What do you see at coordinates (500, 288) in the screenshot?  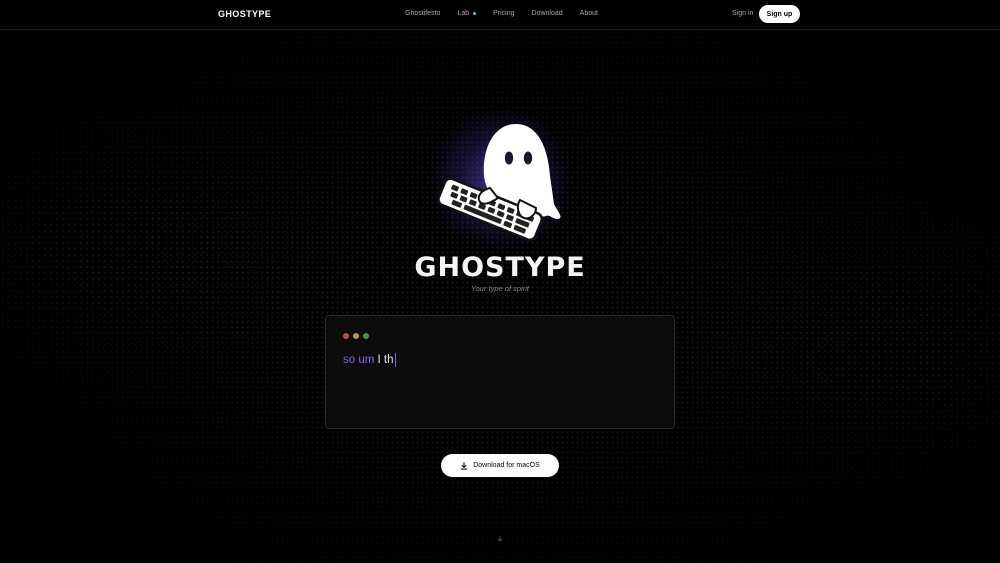 I see `hero-tagline: Your type of spirit` at bounding box center [500, 288].